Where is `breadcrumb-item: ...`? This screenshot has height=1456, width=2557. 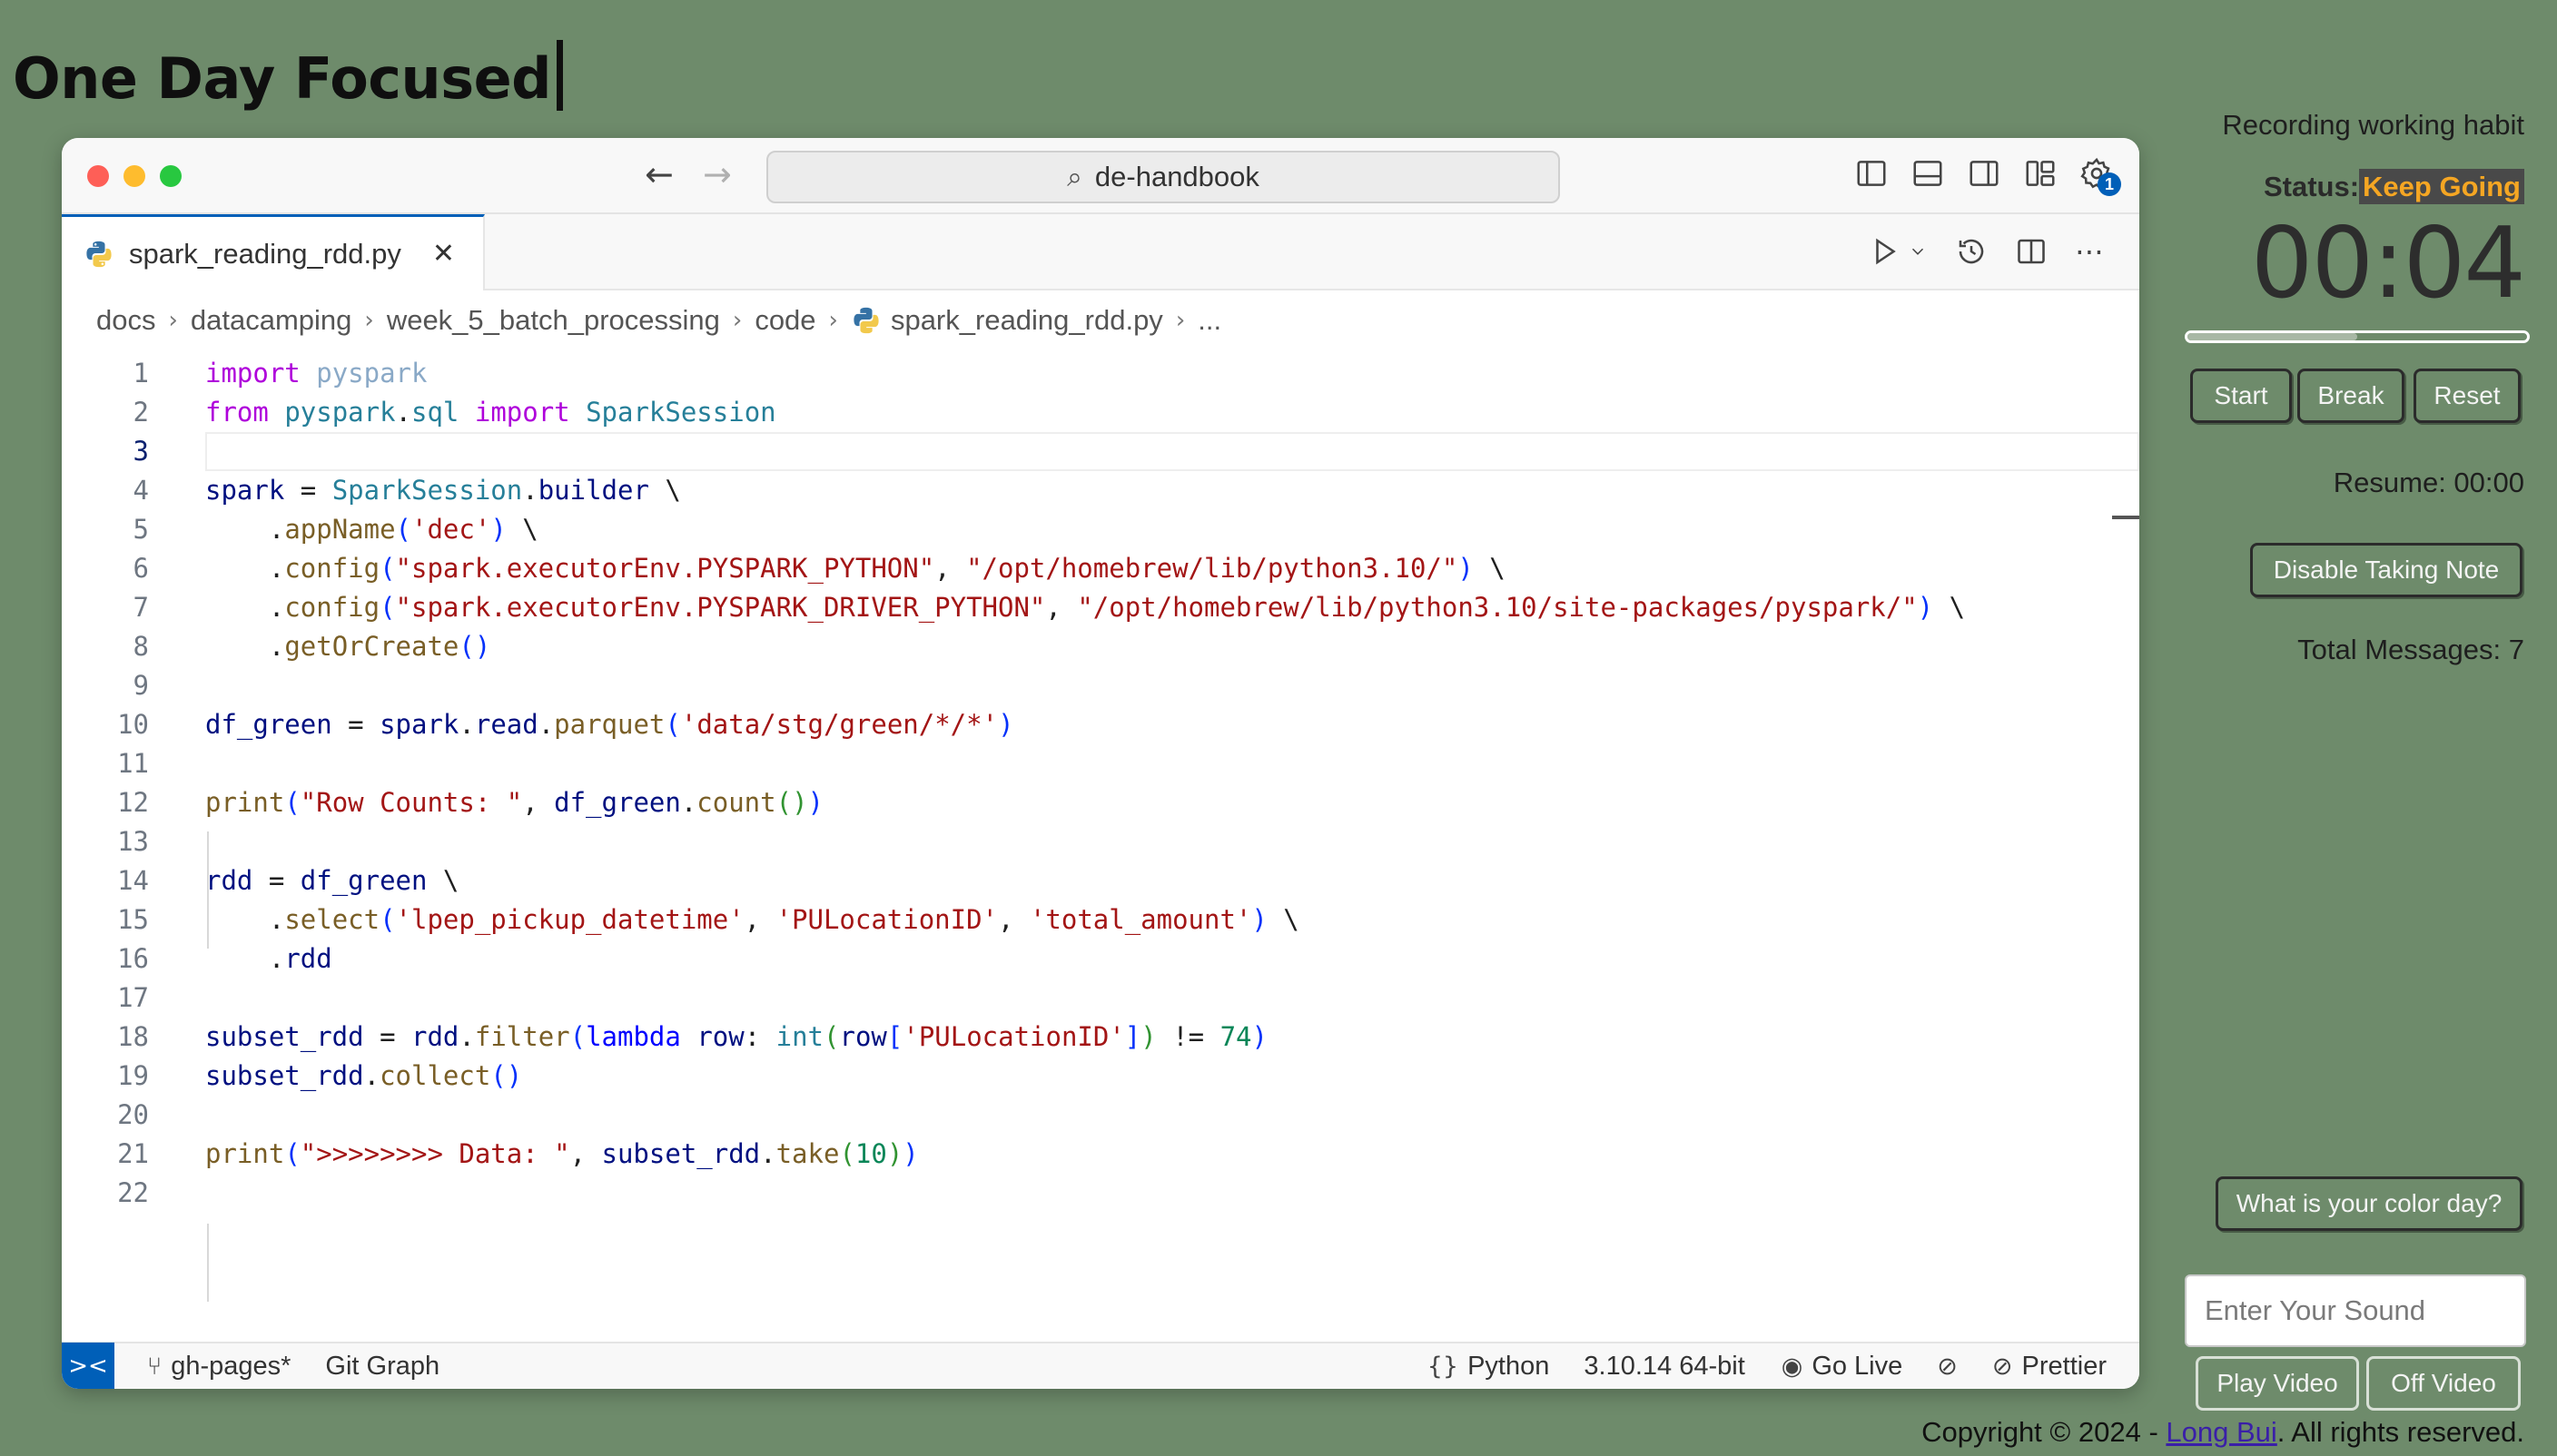 breadcrumb-item: ... is located at coordinates (1210, 321).